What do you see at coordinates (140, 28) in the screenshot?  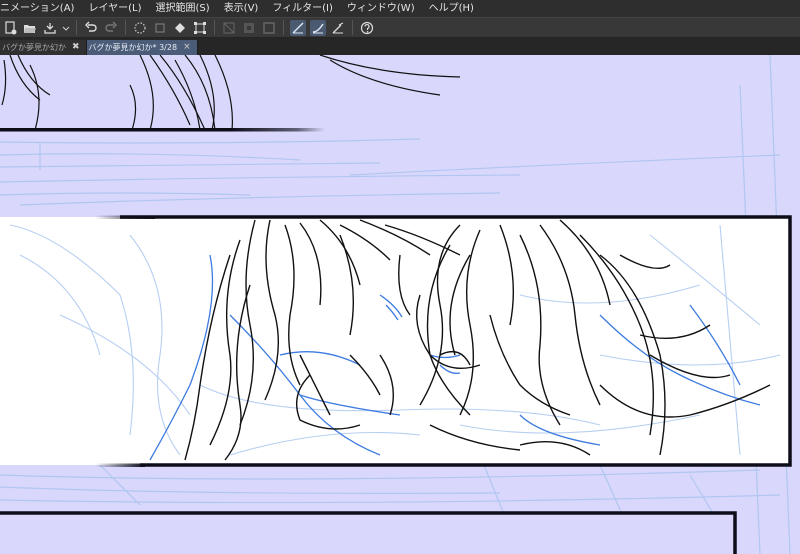 I see `loading-spinner-icon` at bounding box center [140, 28].